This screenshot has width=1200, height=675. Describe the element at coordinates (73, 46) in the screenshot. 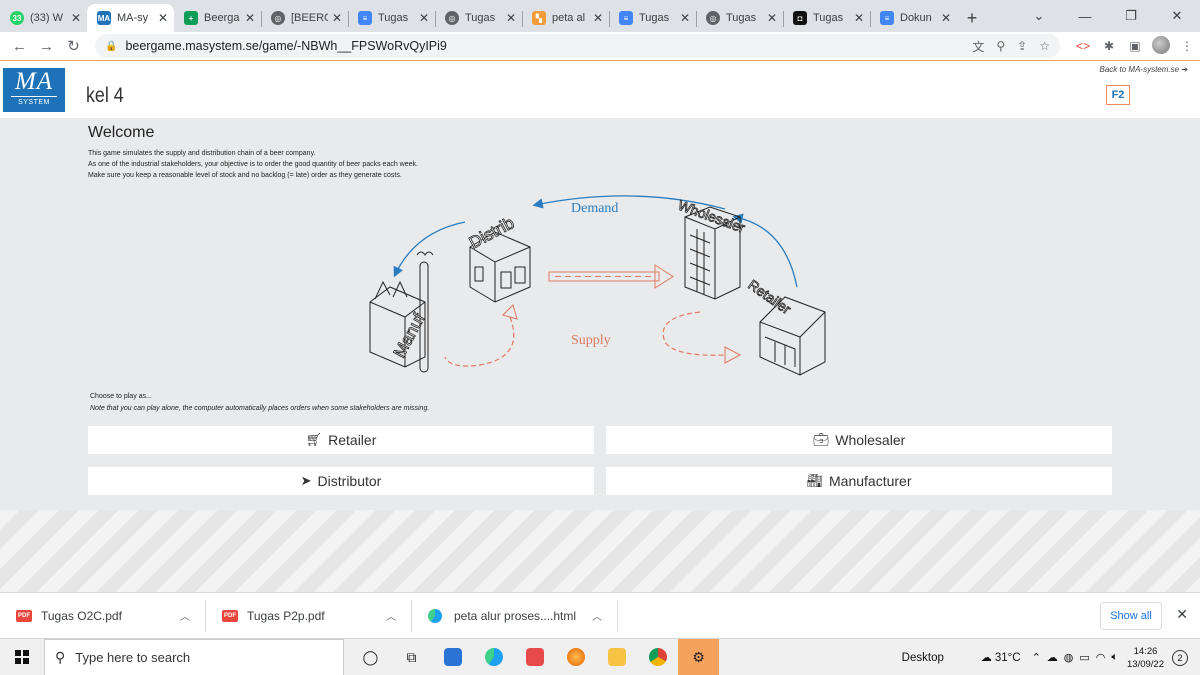

I see `reload-icon: ↻` at that location.